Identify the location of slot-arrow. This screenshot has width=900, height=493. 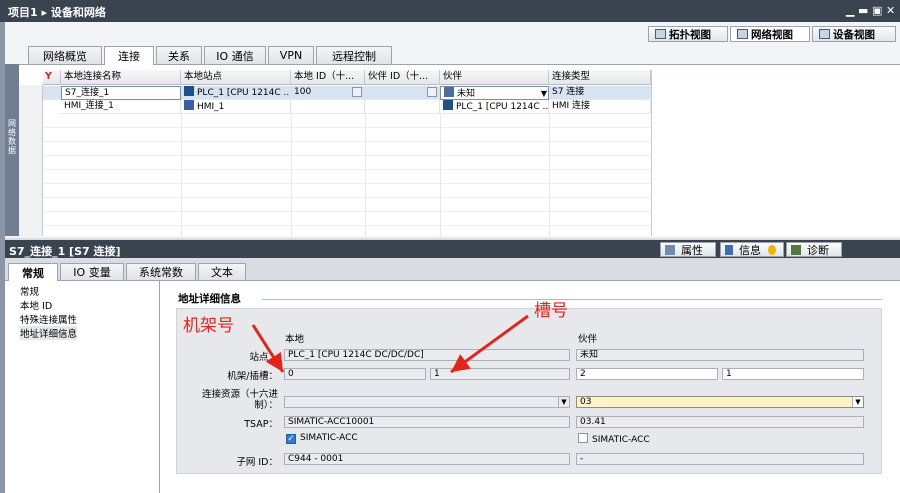
(489, 344).